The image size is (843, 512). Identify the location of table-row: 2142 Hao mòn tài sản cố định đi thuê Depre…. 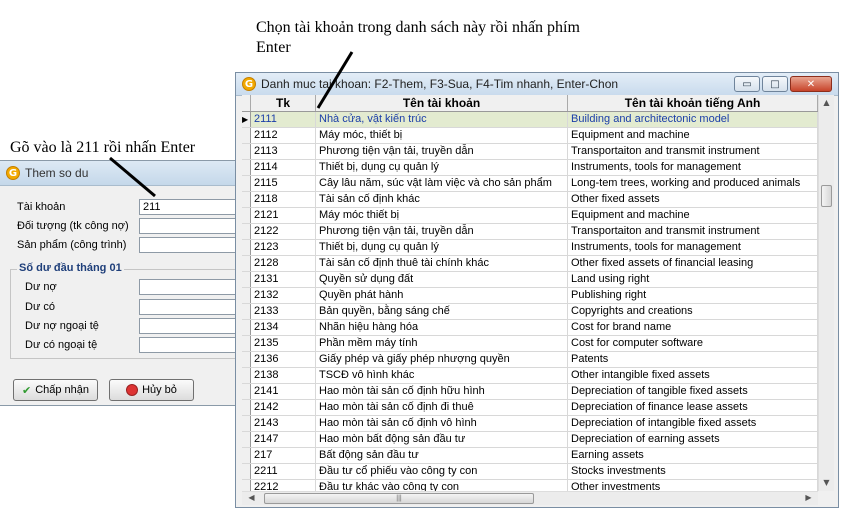
(530, 408).